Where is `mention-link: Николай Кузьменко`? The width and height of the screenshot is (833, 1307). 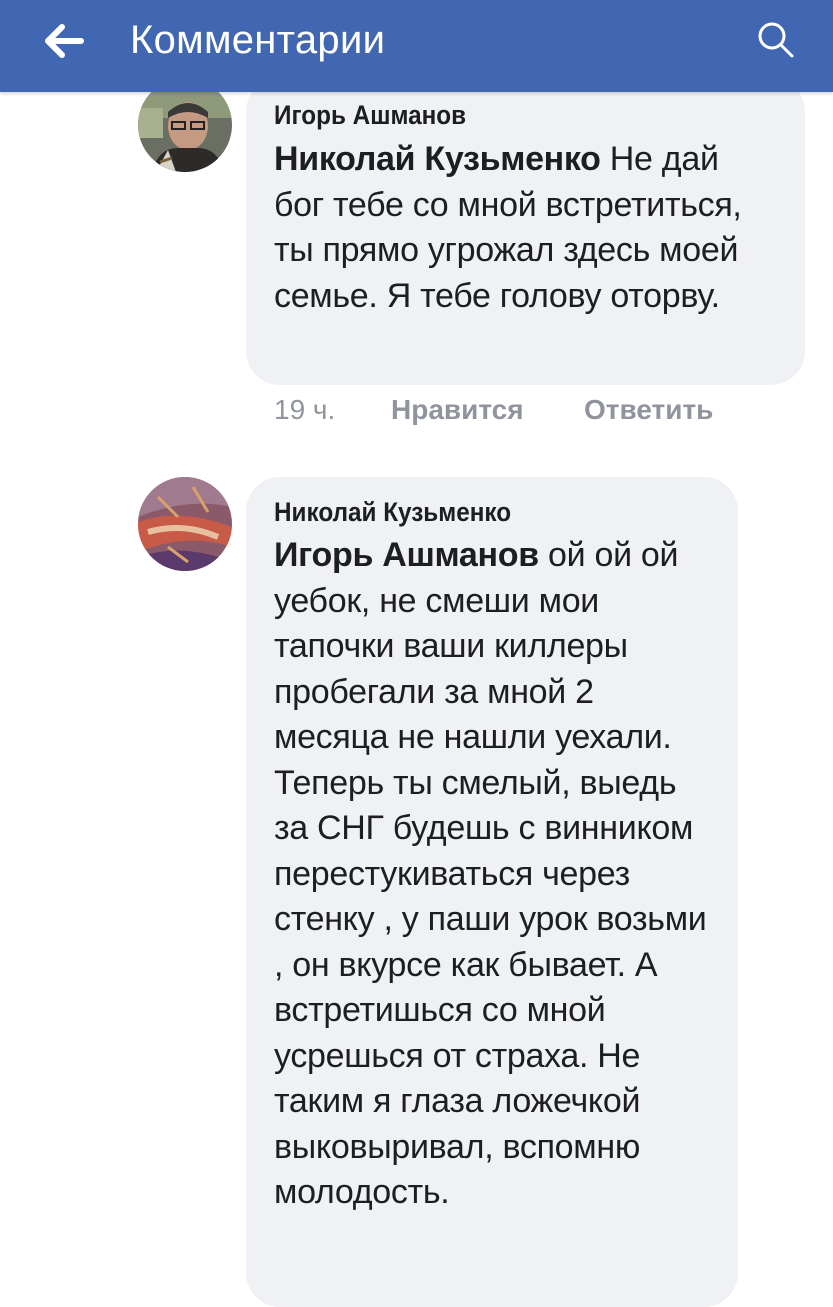 mention-link: Николай Кузьменко is located at coordinates (437, 159).